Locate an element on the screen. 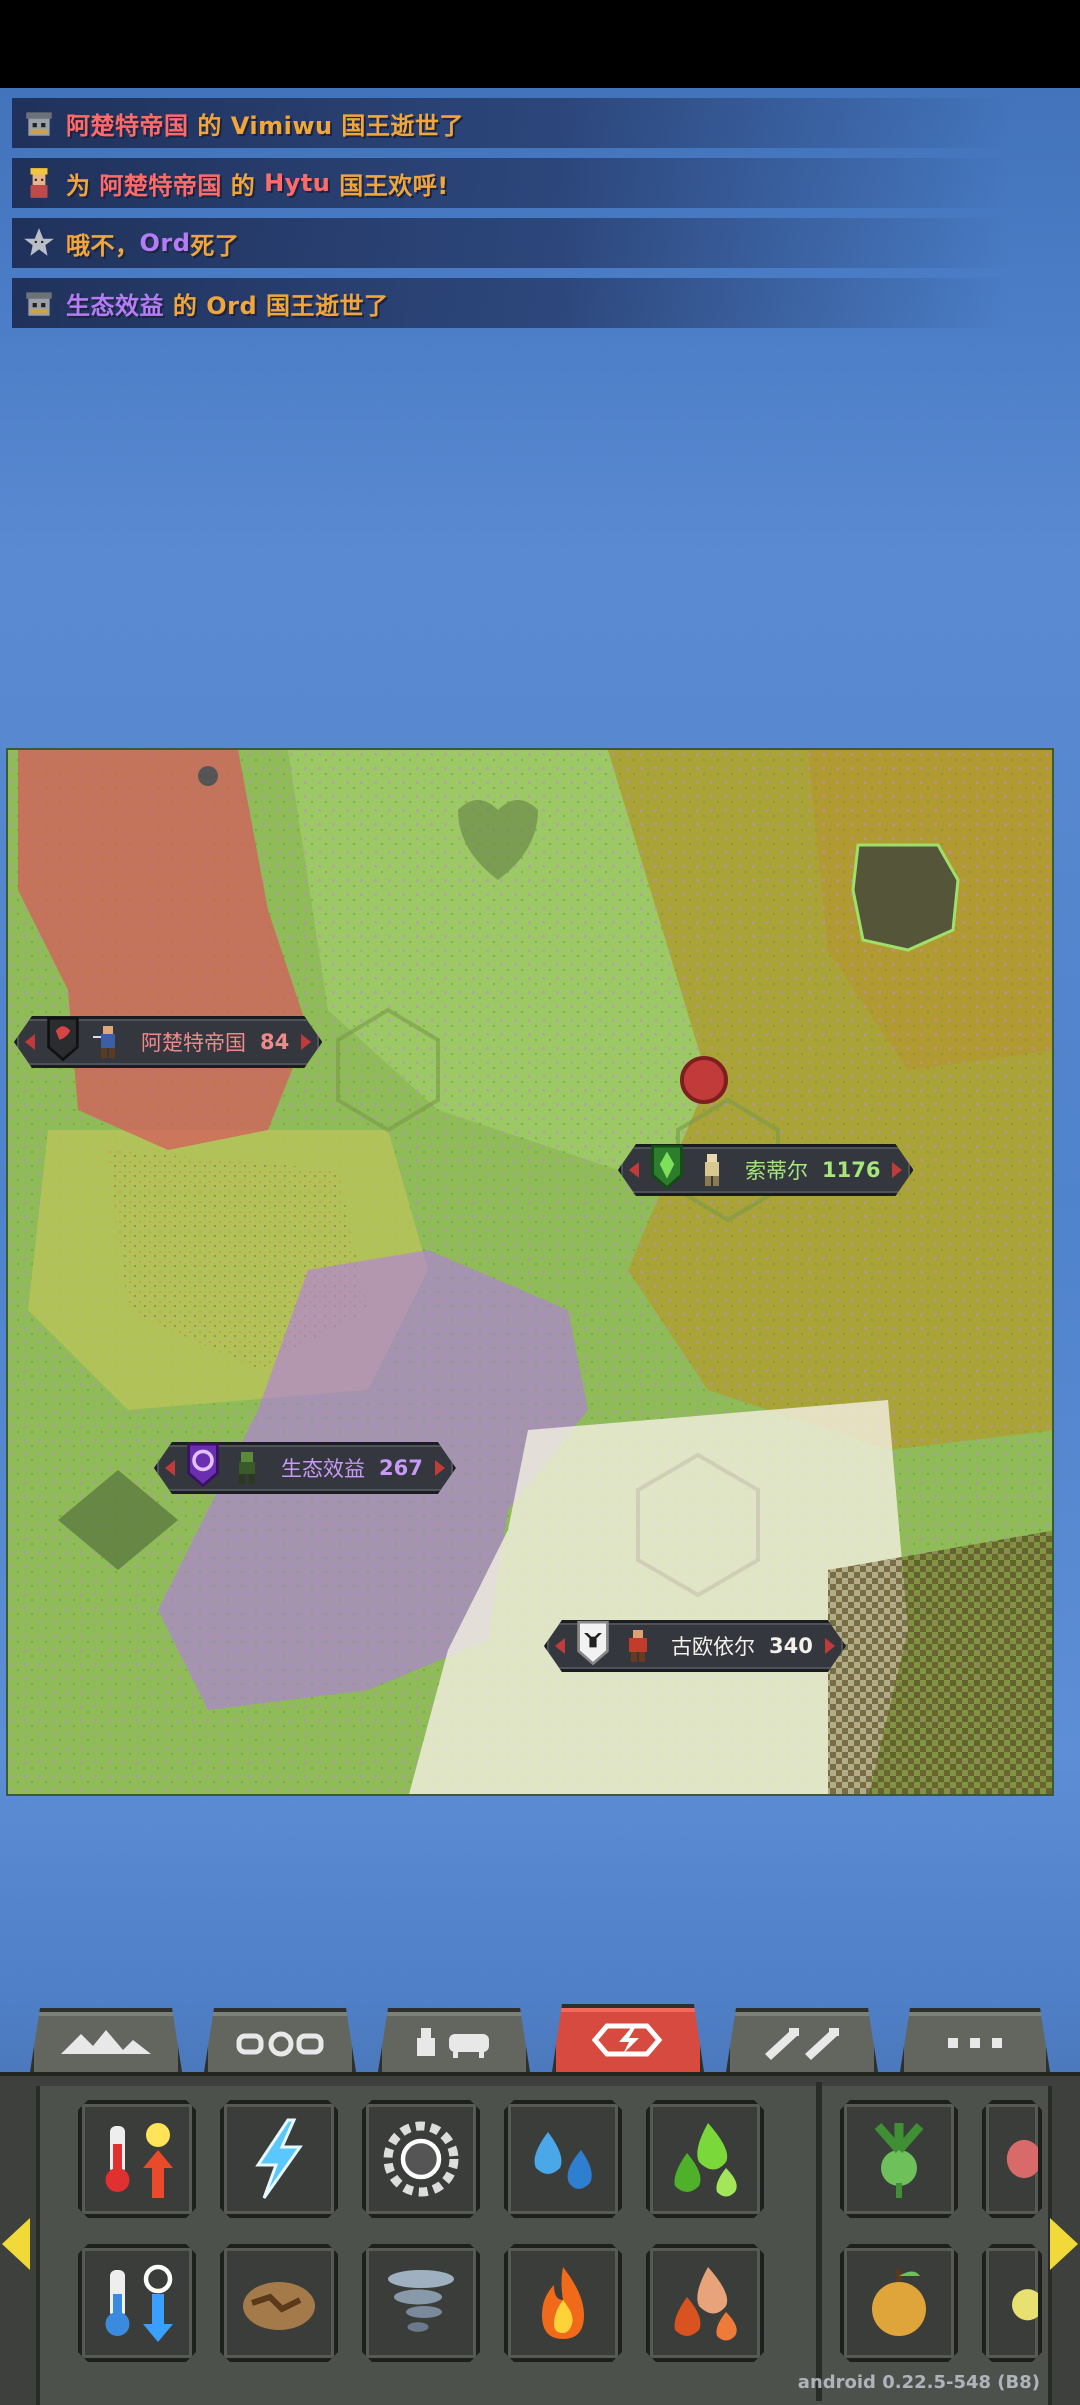 The image size is (1080, 2405). event-note-4: 生态效益 的 Ord 国王逝世了 is located at coordinates (512, 303).